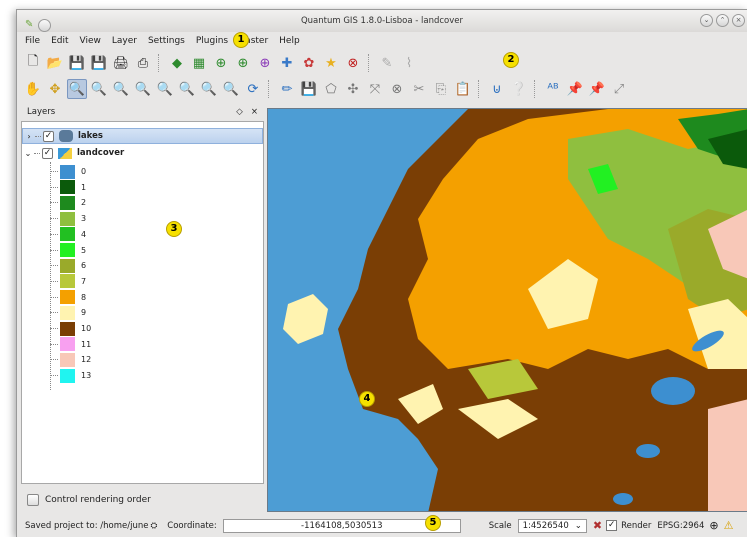  I want to click on warning-icon: ⚠, so click(729, 525).